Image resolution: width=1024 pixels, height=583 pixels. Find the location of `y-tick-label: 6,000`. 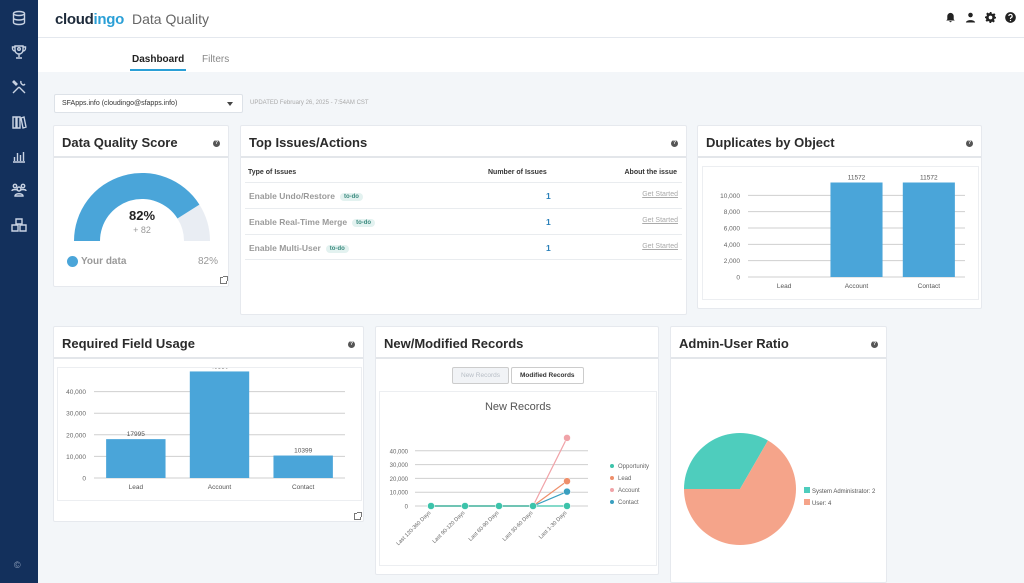

y-tick-label: 6,000 is located at coordinates (732, 229).